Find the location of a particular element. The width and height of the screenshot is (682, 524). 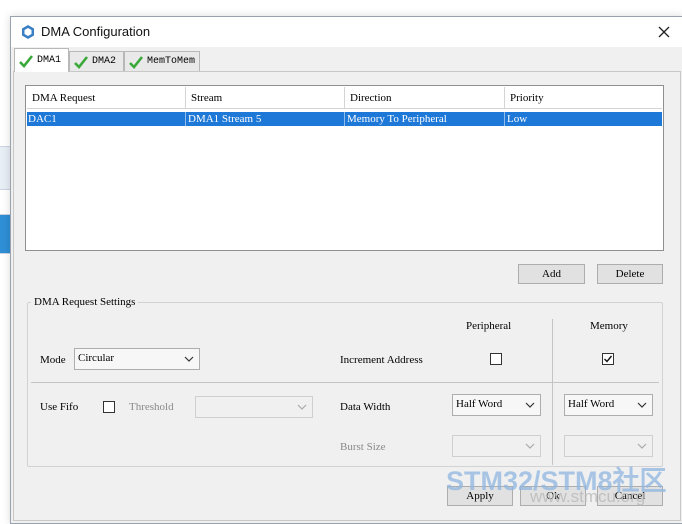

use-fifo-checkbox is located at coordinates (109, 407).